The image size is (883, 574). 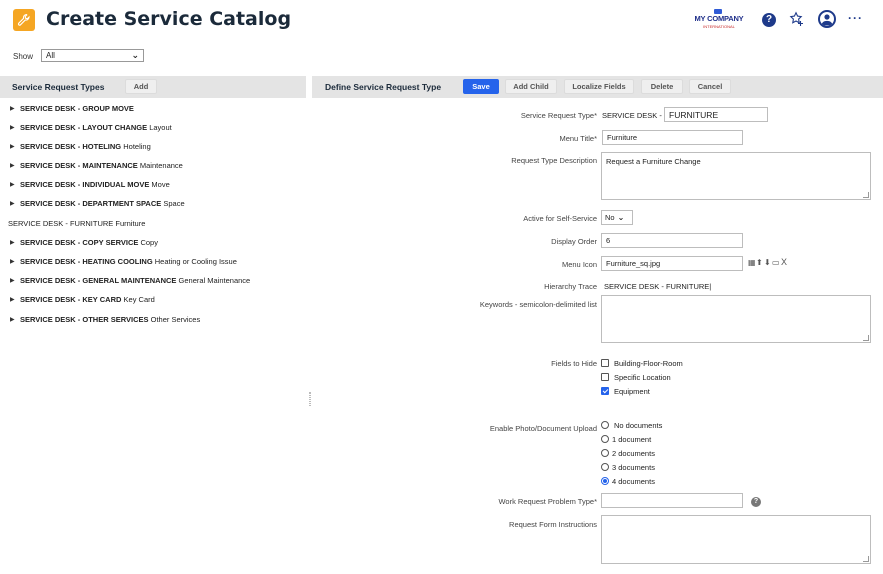 What do you see at coordinates (153, 148) in the screenshot?
I see `tree-item: ▶ SERVICE DESK - HOTELING Hoteling` at bounding box center [153, 148].